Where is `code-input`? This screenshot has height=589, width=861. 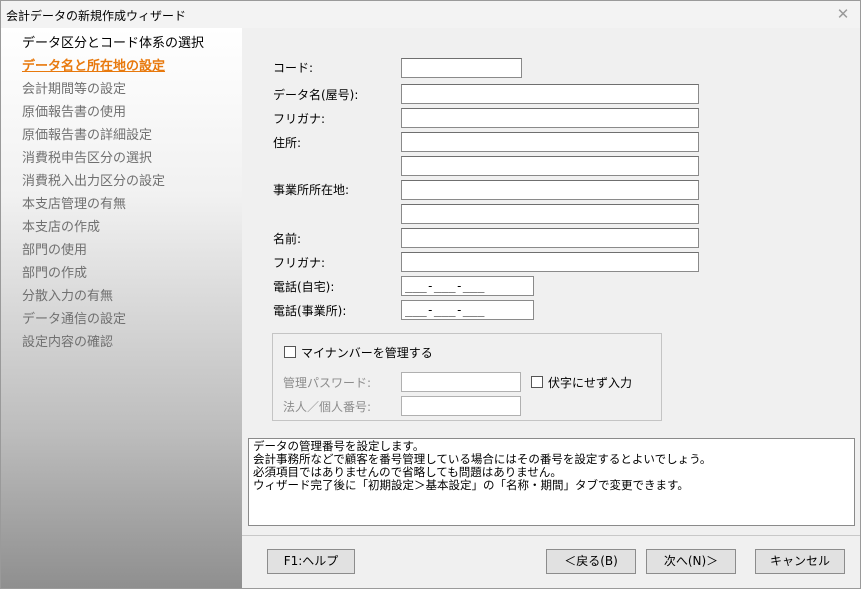
code-input is located at coordinates (461, 68).